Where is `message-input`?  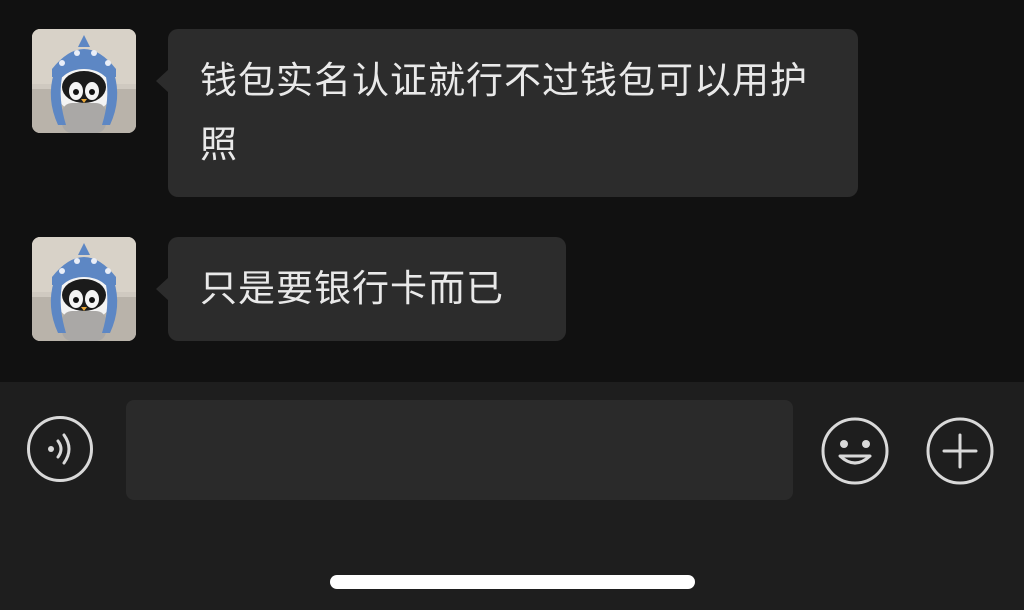 message-input is located at coordinates (459, 450).